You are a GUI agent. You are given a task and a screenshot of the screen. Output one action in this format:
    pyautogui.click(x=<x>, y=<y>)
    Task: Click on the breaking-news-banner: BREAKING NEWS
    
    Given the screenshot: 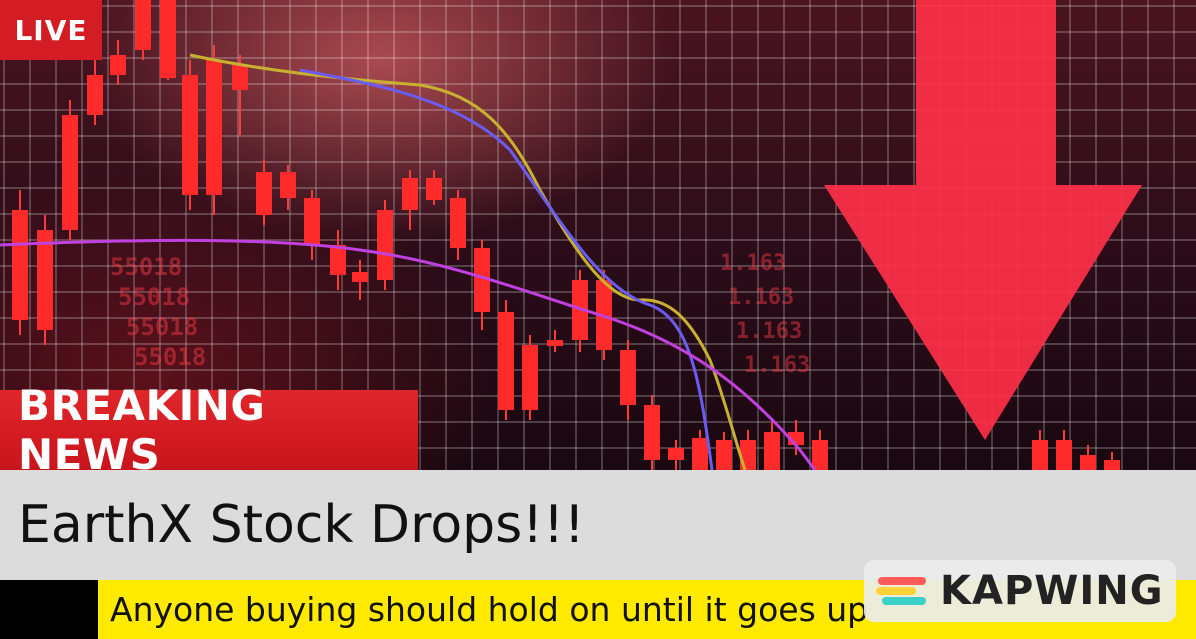 What is the action you would take?
    pyautogui.click(x=209, y=430)
    